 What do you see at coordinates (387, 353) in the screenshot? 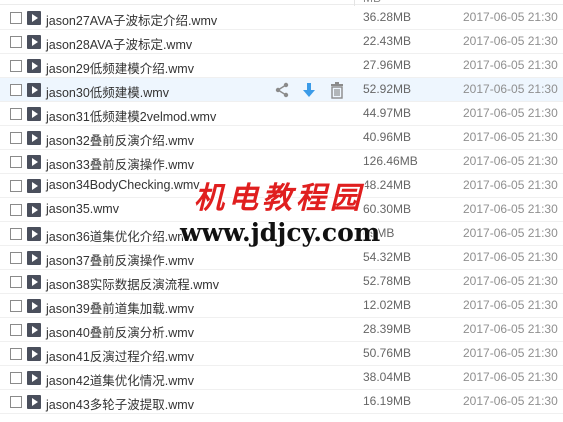
I see `file-size: 50.76MB` at bounding box center [387, 353].